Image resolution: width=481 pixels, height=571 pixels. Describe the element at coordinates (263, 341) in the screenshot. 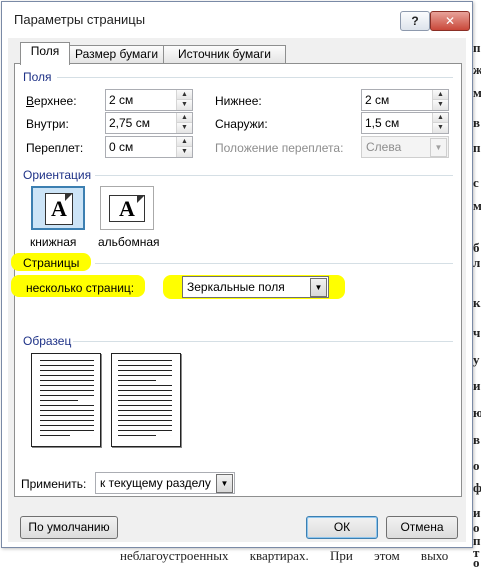

I see `preview-group-divider` at that location.